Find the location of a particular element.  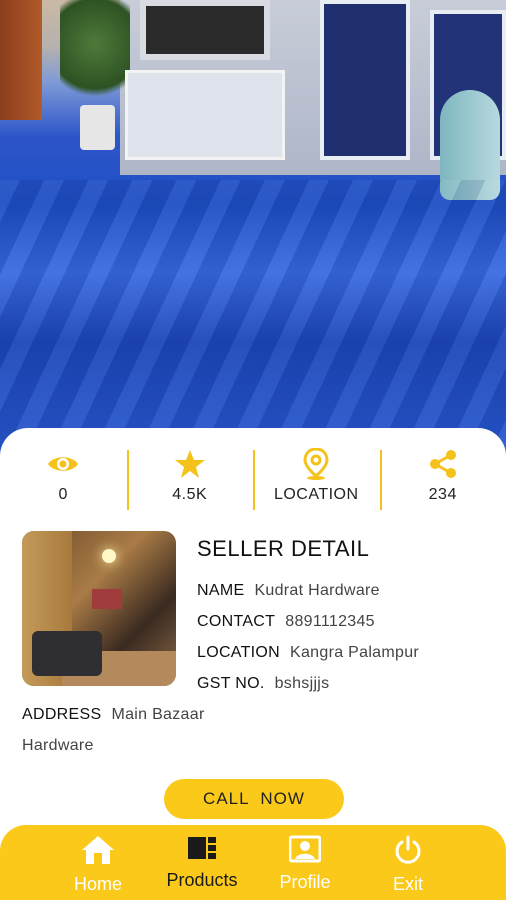

hero-plant is located at coordinates (95, 55).